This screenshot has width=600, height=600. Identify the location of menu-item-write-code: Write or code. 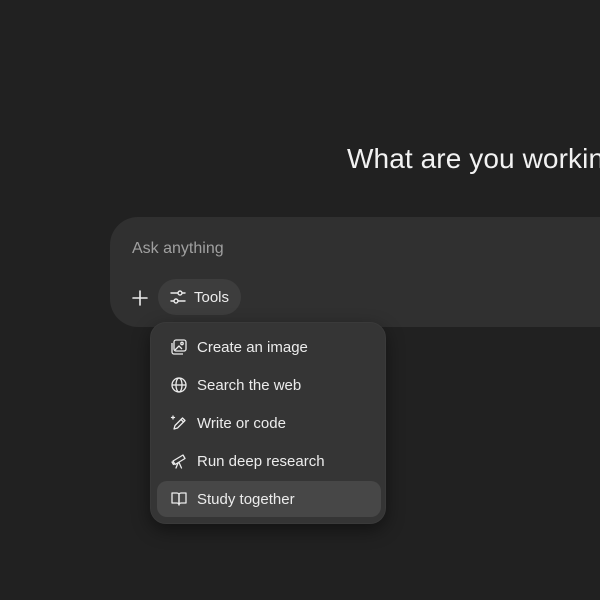
(269, 423).